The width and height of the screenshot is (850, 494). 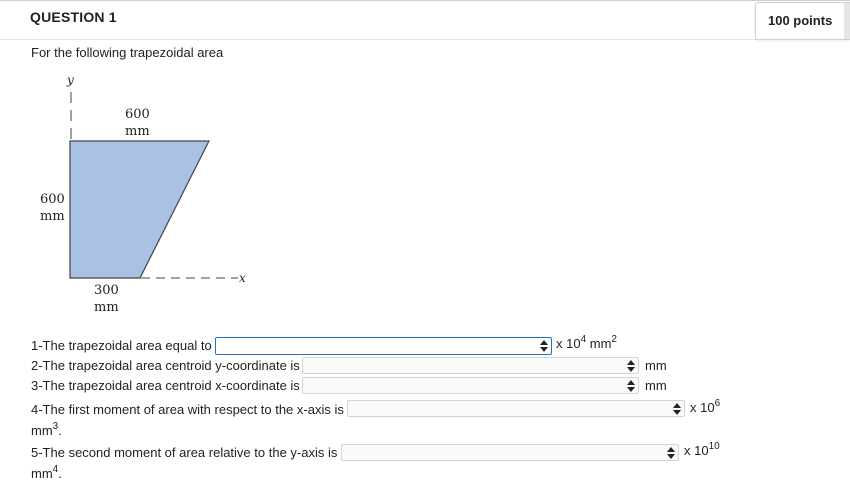 What do you see at coordinates (70, 80) in the screenshot?
I see `y-axis-label: y` at bounding box center [70, 80].